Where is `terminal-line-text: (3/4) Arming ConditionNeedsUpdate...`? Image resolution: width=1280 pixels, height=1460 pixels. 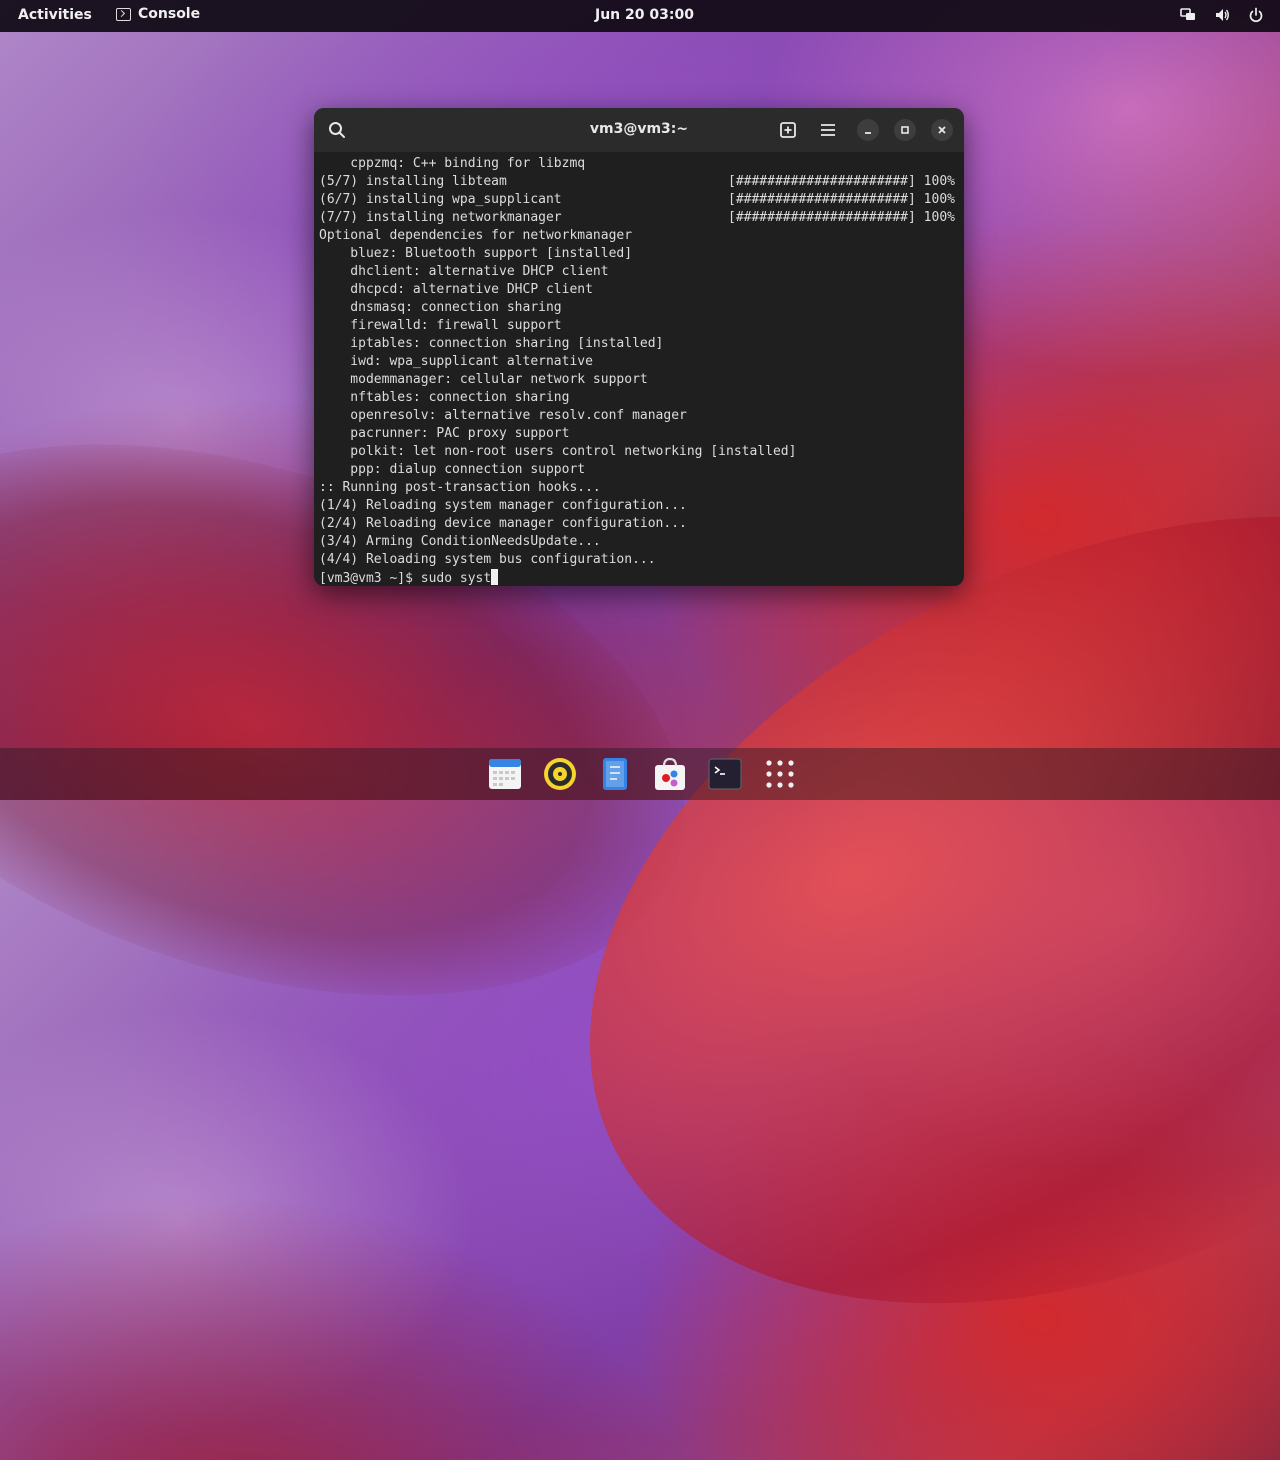
terminal-line-text: (3/4) Arming ConditionNeedsUpdate... is located at coordinates (460, 541).